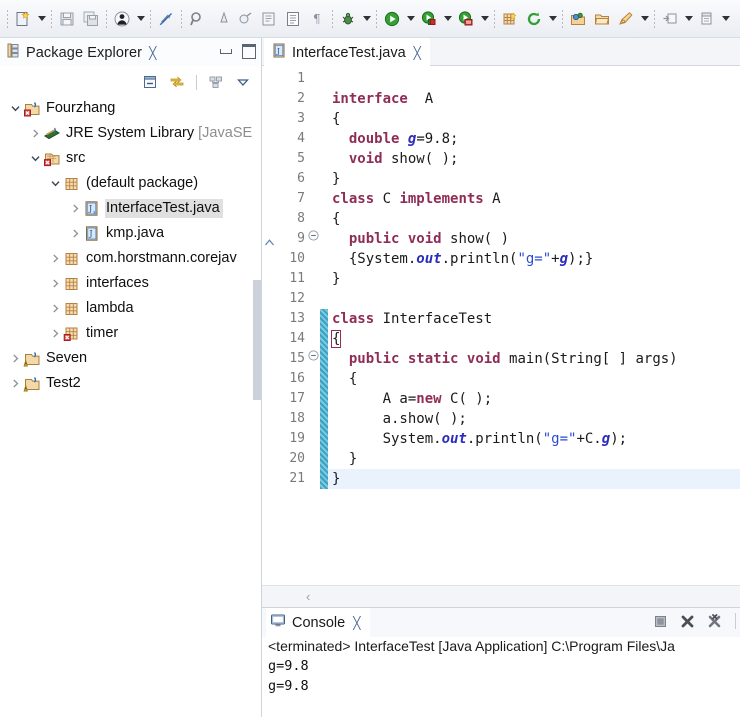  What do you see at coordinates (366, 19) in the screenshot?
I see `debug-dropdown-arrow` at bounding box center [366, 19].